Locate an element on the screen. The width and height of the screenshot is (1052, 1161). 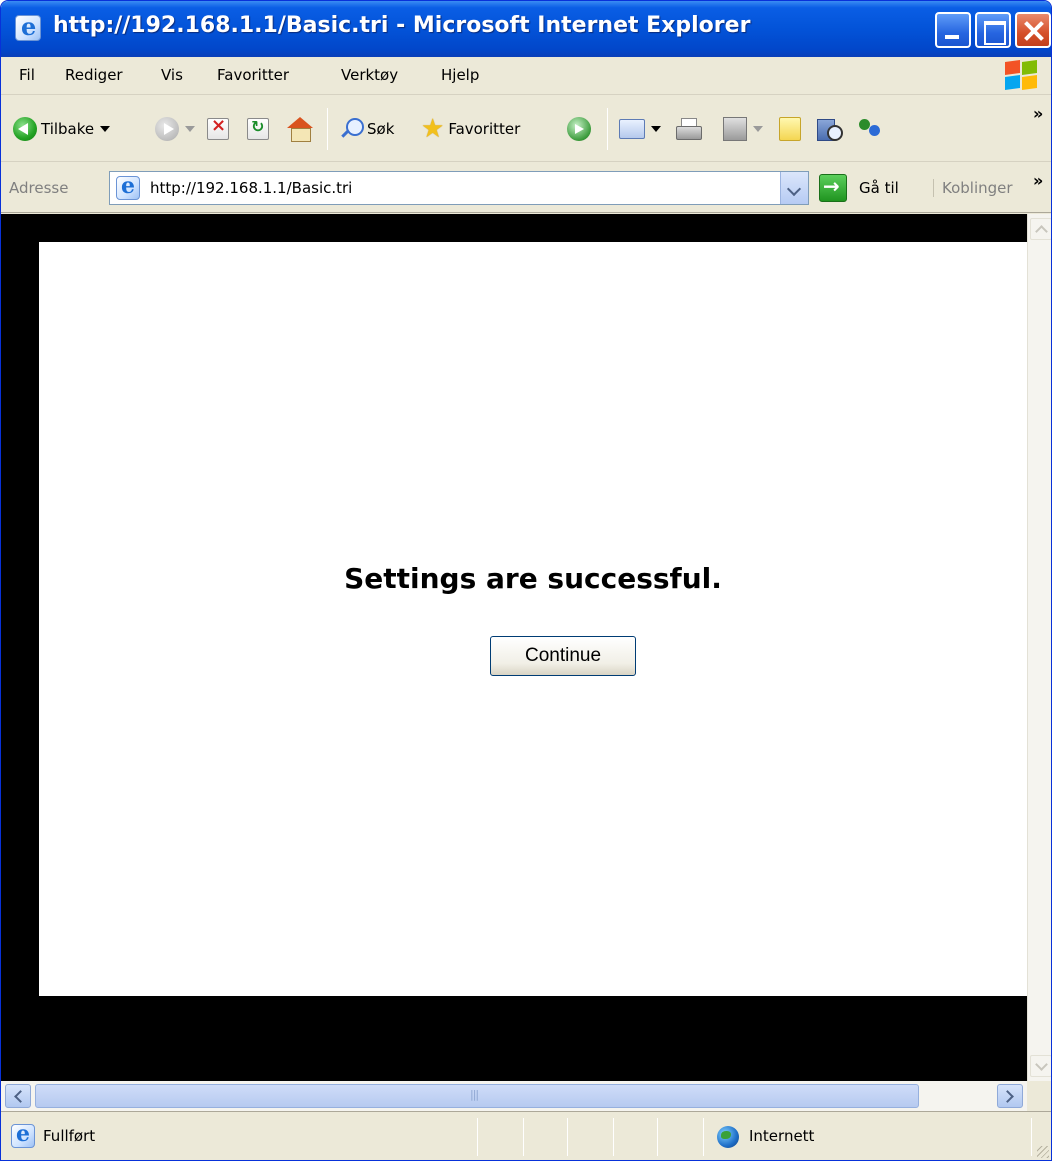
note-icon is located at coordinates (790, 129).